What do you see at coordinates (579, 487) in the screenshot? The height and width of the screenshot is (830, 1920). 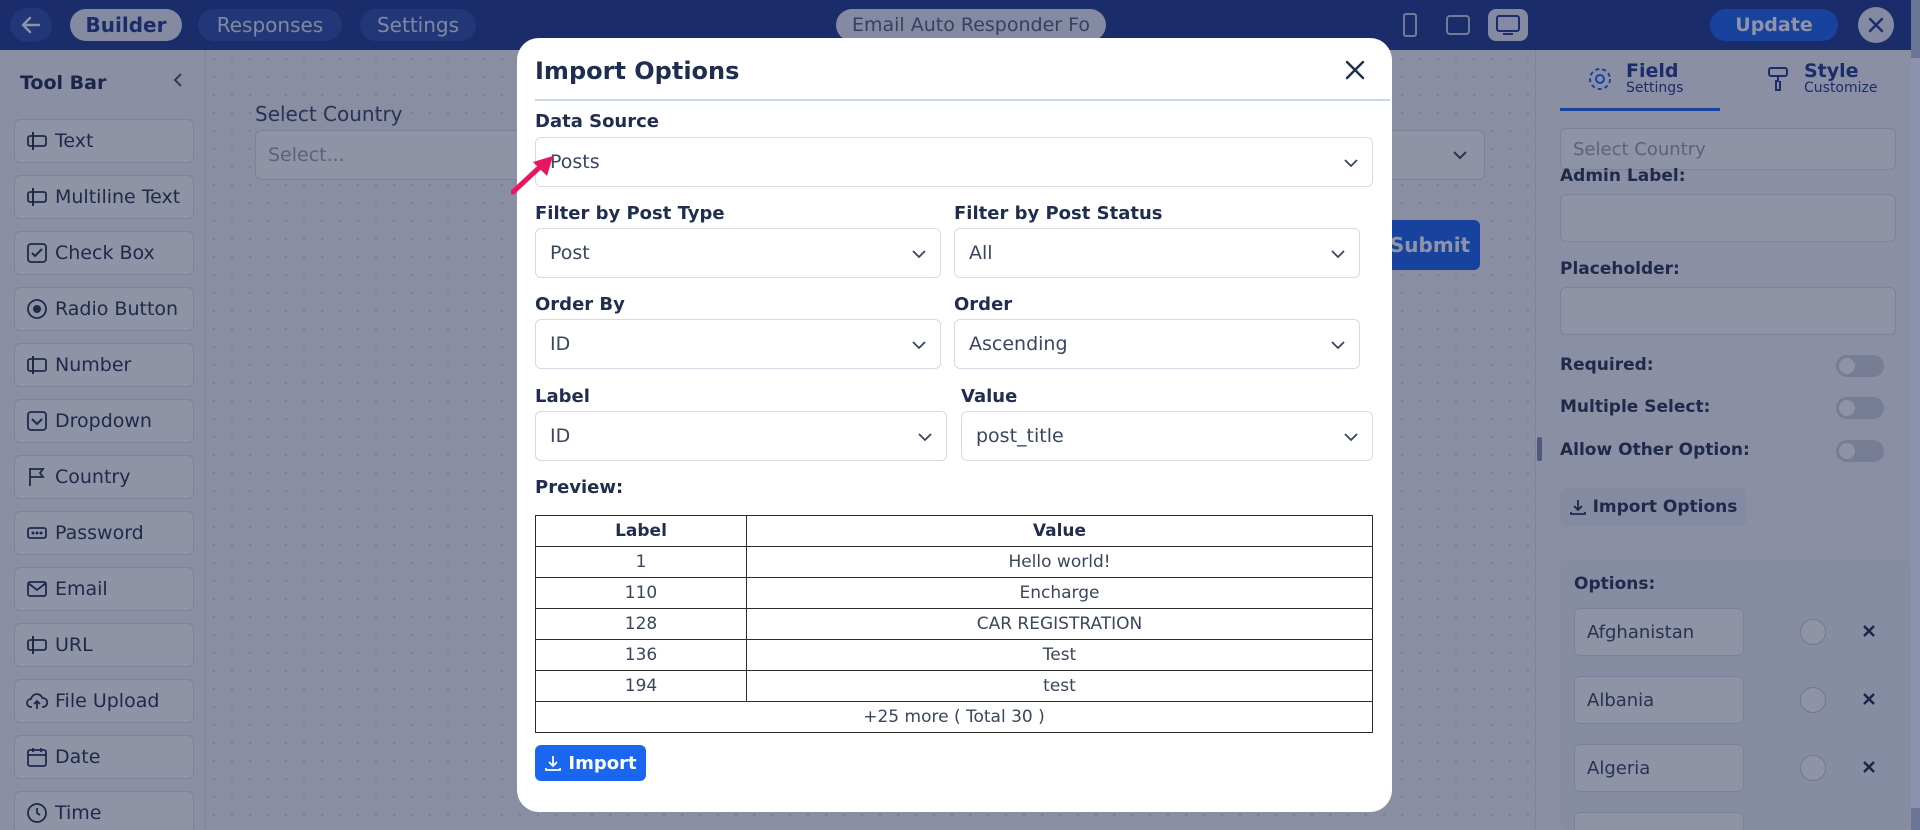 I see `preview-label: Preview:` at bounding box center [579, 487].